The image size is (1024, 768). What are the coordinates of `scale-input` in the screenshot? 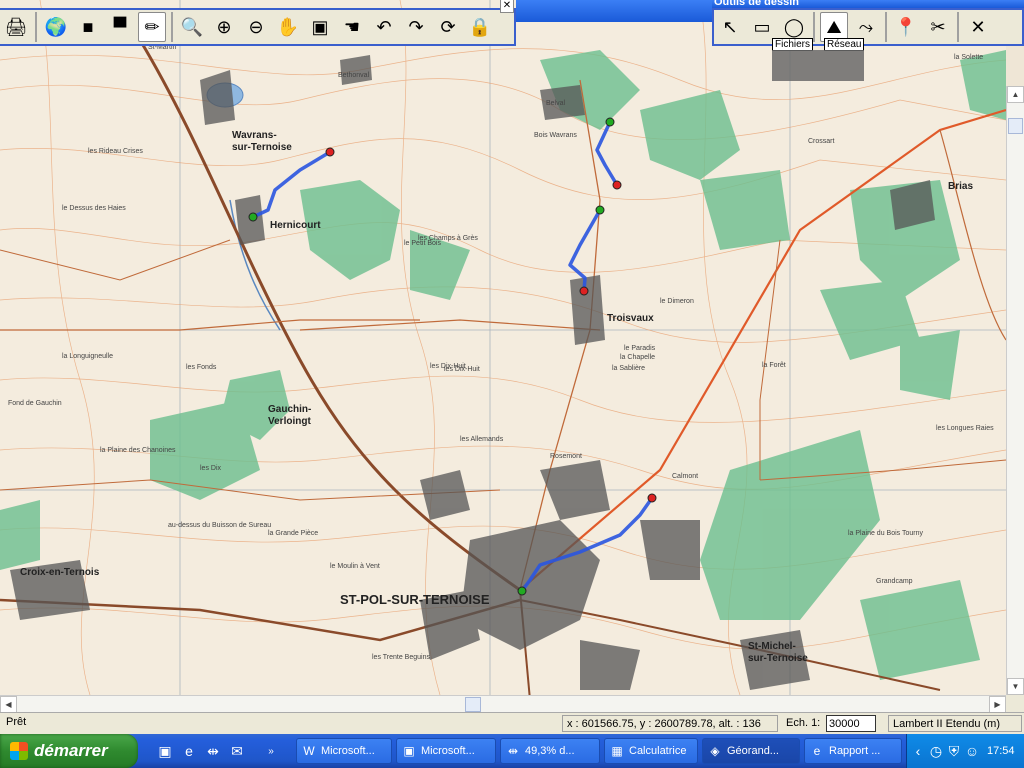 It's located at (851, 723).